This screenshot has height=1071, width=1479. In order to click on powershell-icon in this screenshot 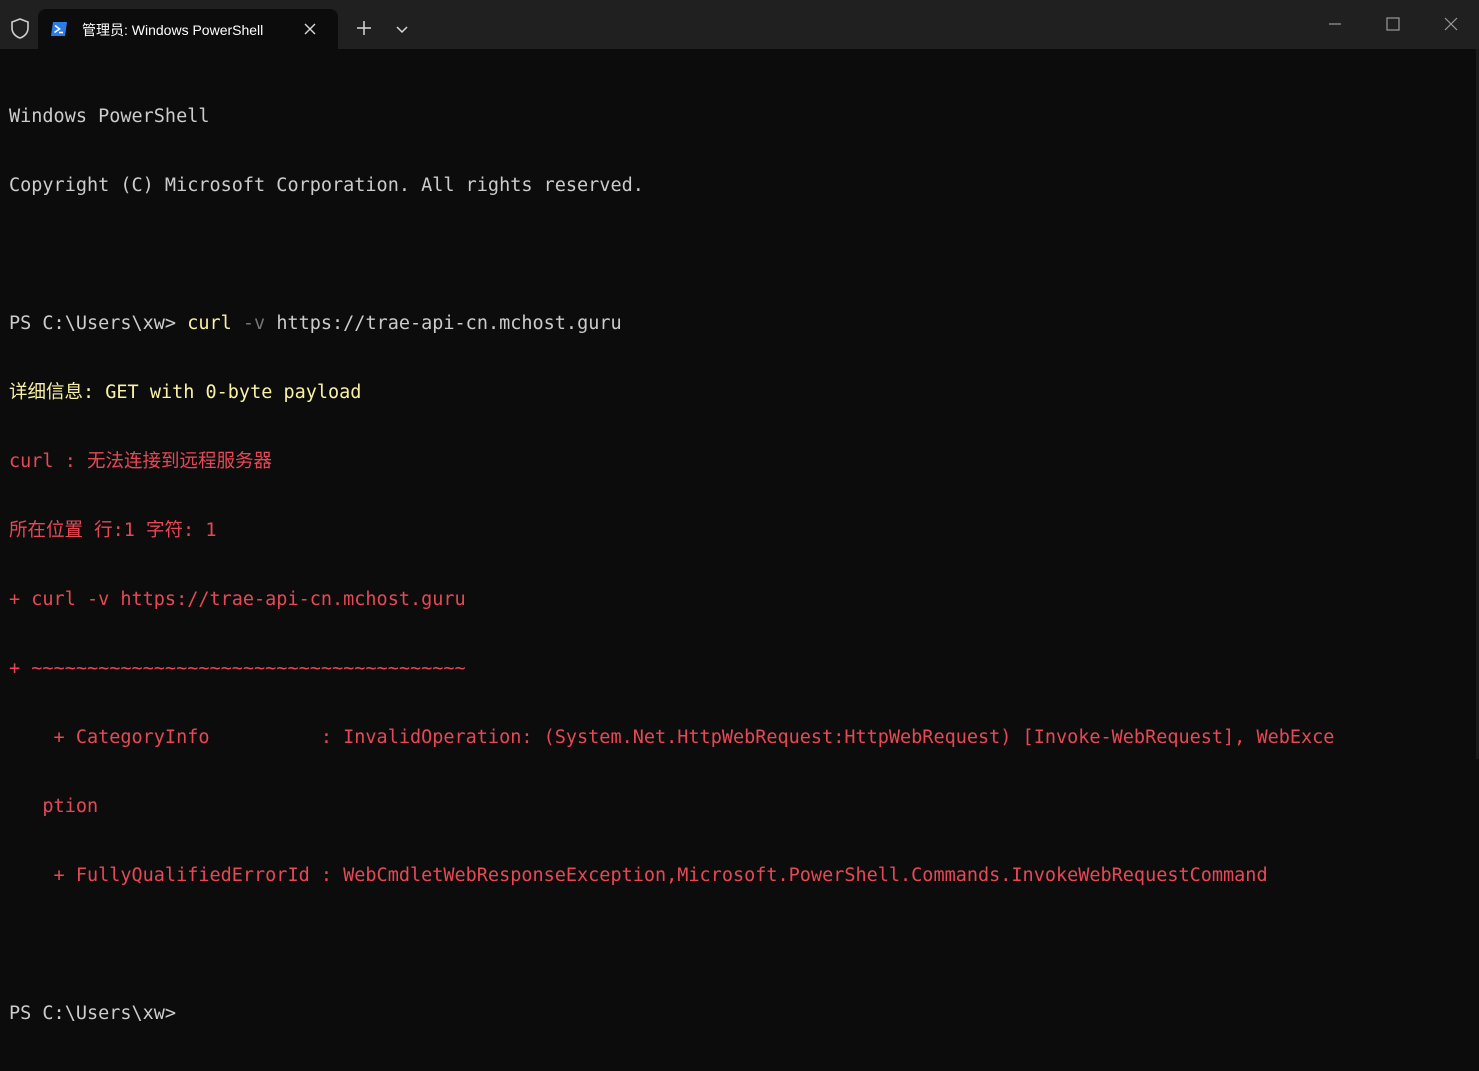, I will do `click(59, 29)`.